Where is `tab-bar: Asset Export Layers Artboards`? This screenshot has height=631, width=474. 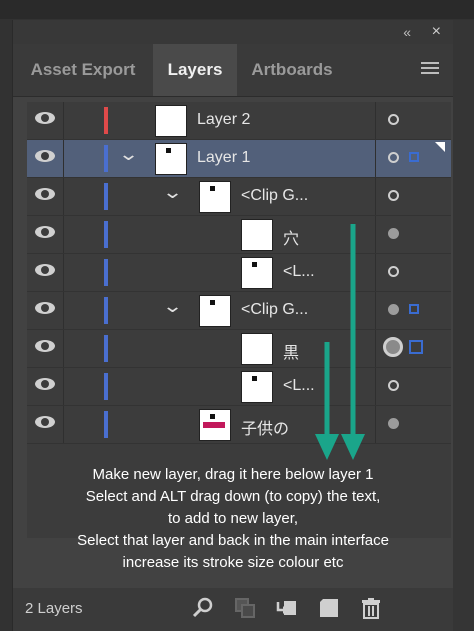 tab-bar: Asset Export Layers Artboards is located at coordinates (233, 70).